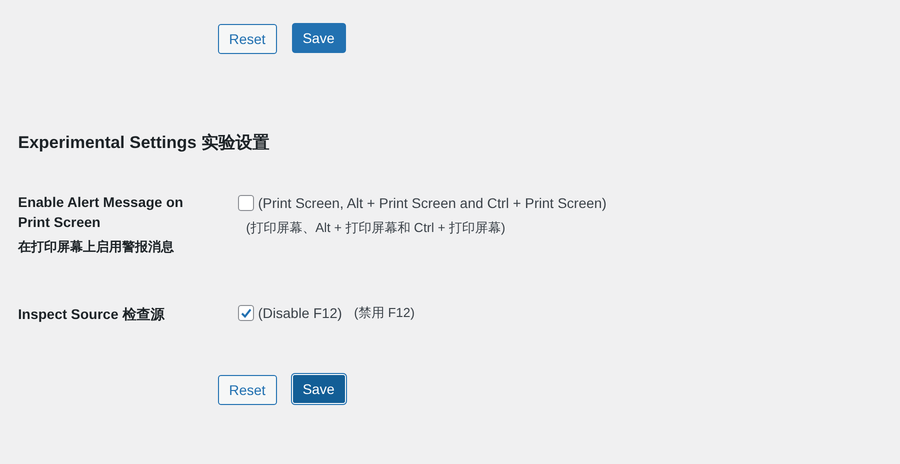  I want to click on setting-description: (Print Screen, Alt + Print Screen and Ctrl + Print Screen), so click(432, 203).